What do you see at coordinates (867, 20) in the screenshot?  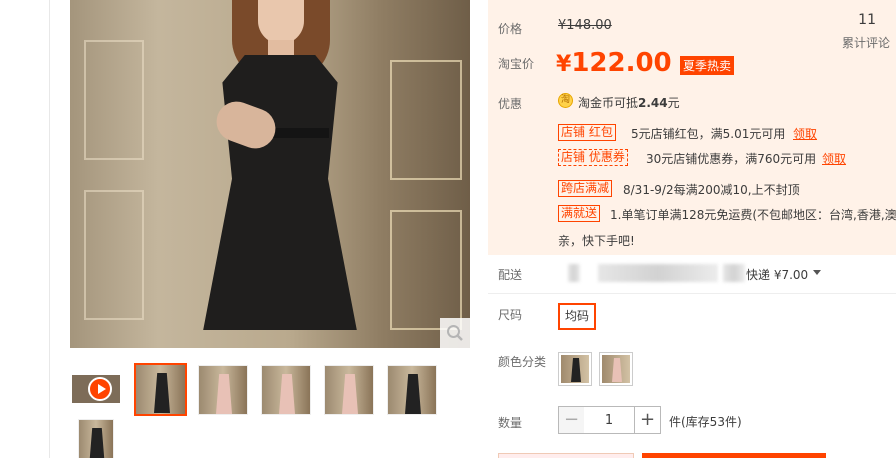 I see `comment-count: 11` at bounding box center [867, 20].